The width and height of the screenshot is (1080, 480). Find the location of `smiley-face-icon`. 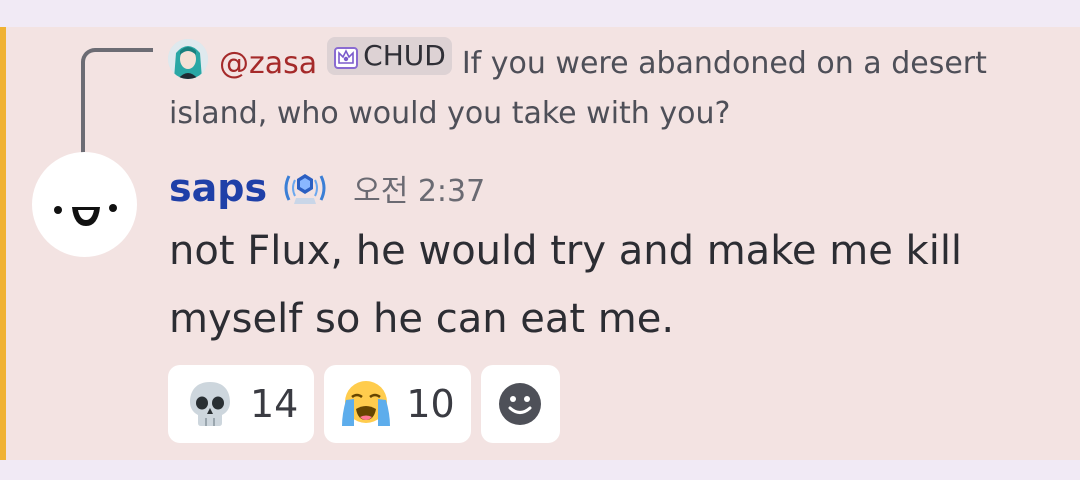

smiley-face-icon is located at coordinates (85, 215).